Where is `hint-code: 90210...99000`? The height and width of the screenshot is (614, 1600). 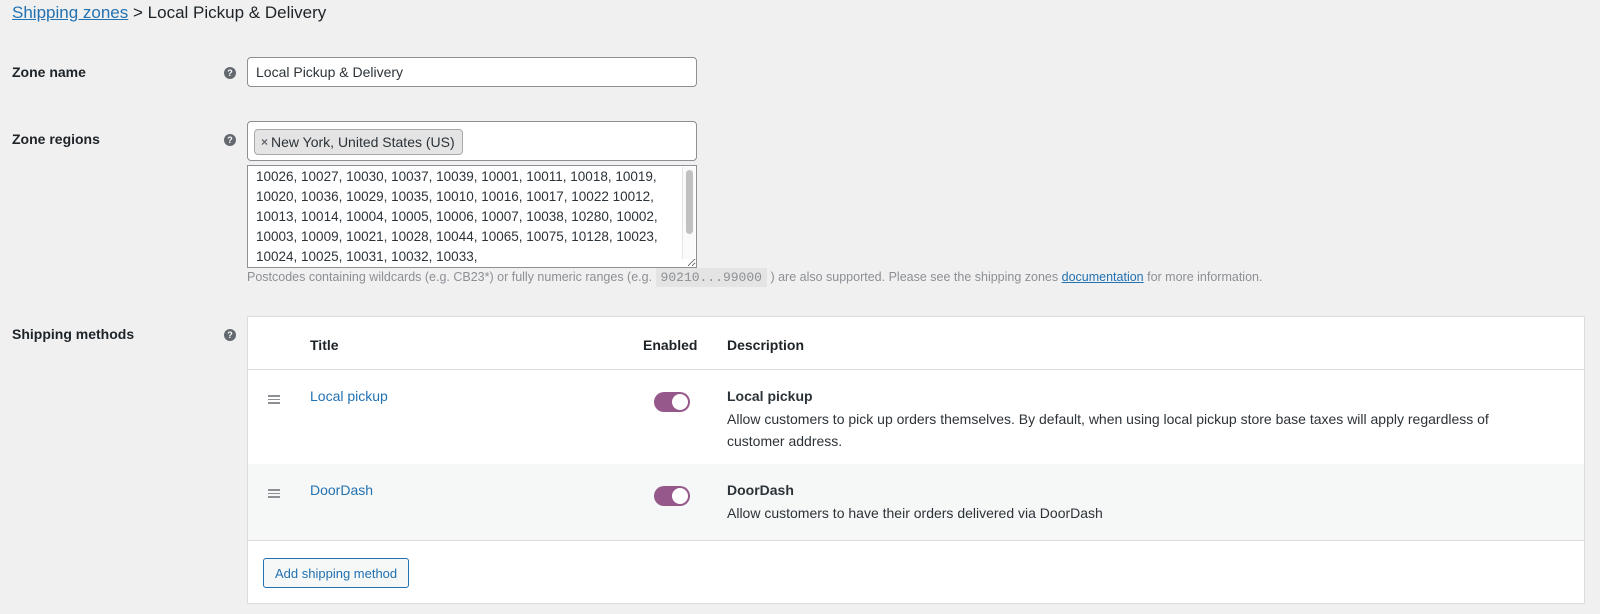 hint-code: 90210...99000 is located at coordinates (711, 277).